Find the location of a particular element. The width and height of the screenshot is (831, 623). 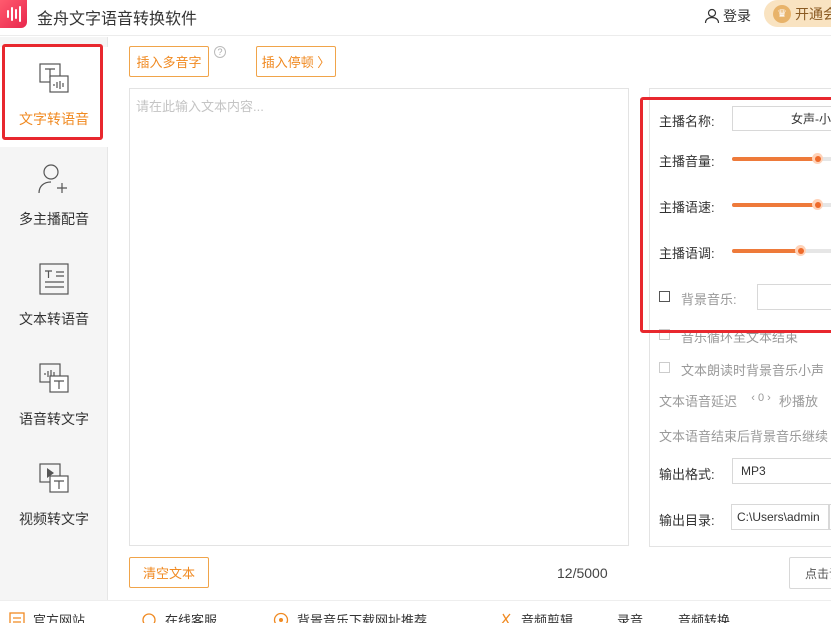

sidebar-item-label: 语音转文字 is located at coordinates (54, 419).